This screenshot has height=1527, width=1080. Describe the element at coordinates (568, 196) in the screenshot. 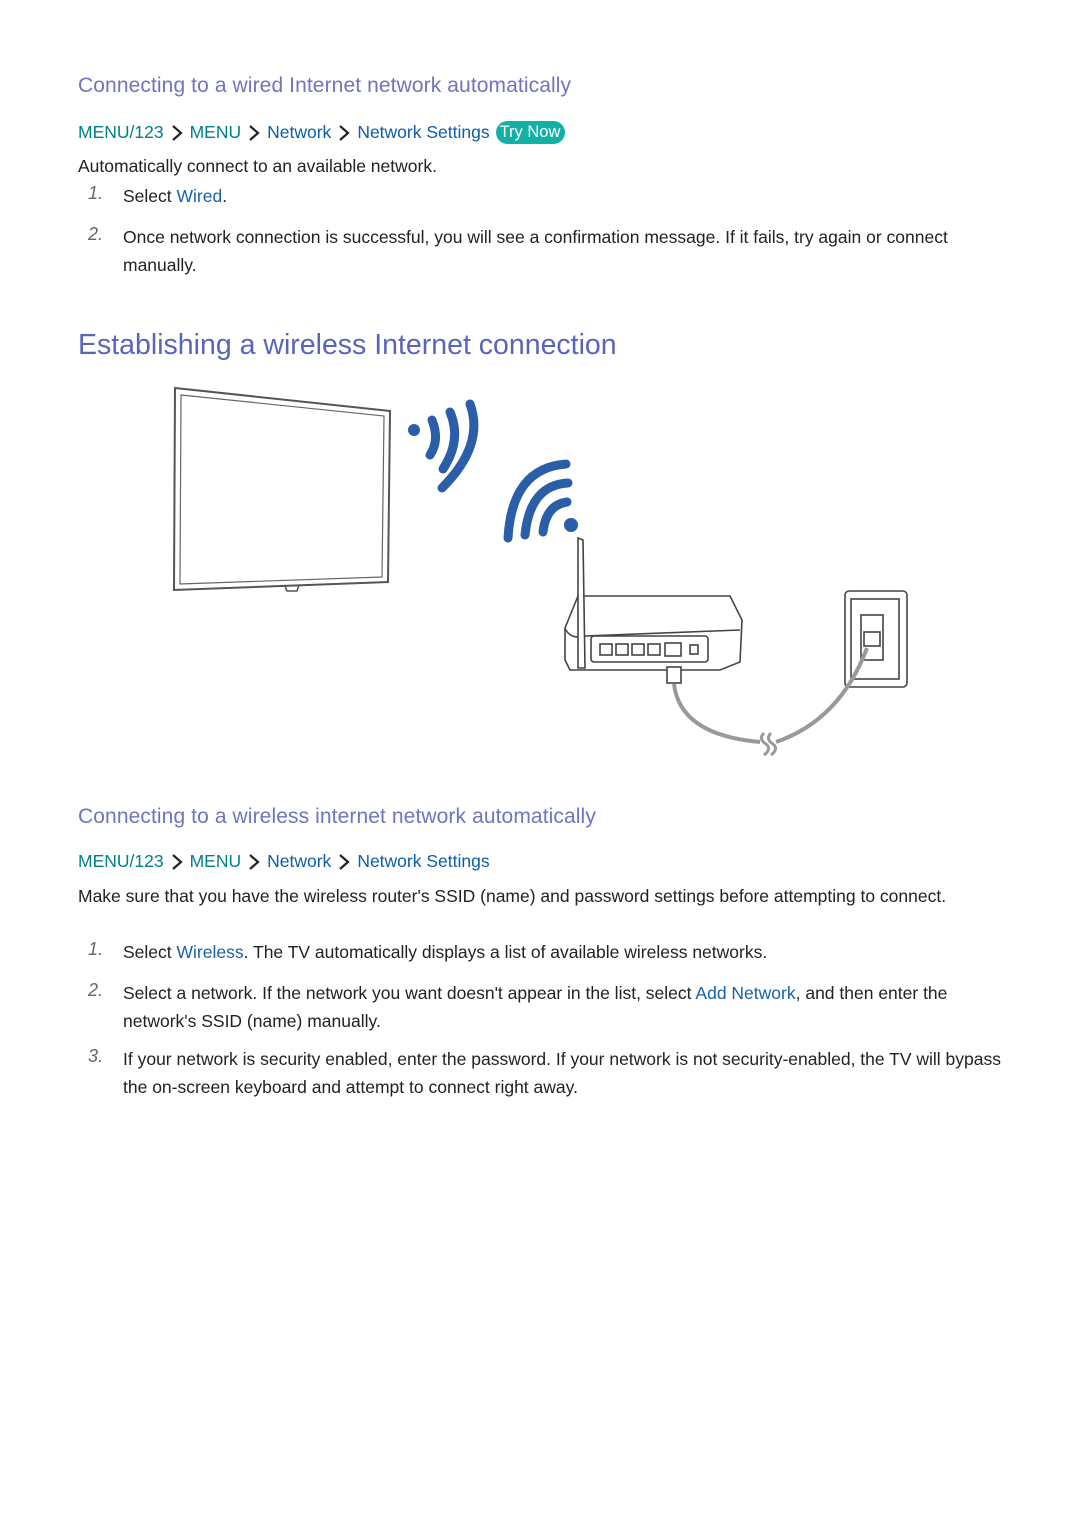

I see `wired-step-1: Select Wired.` at that location.